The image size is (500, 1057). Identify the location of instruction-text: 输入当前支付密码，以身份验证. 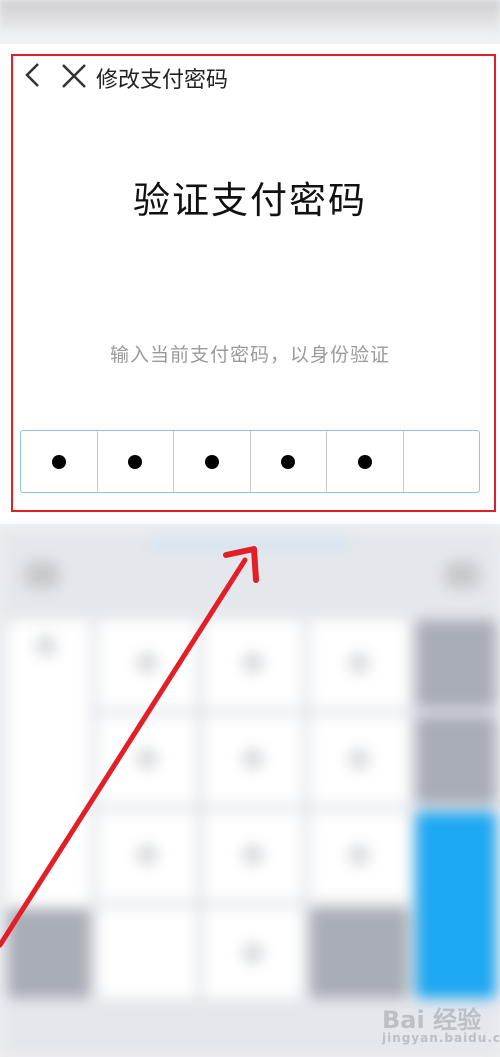
(249, 355).